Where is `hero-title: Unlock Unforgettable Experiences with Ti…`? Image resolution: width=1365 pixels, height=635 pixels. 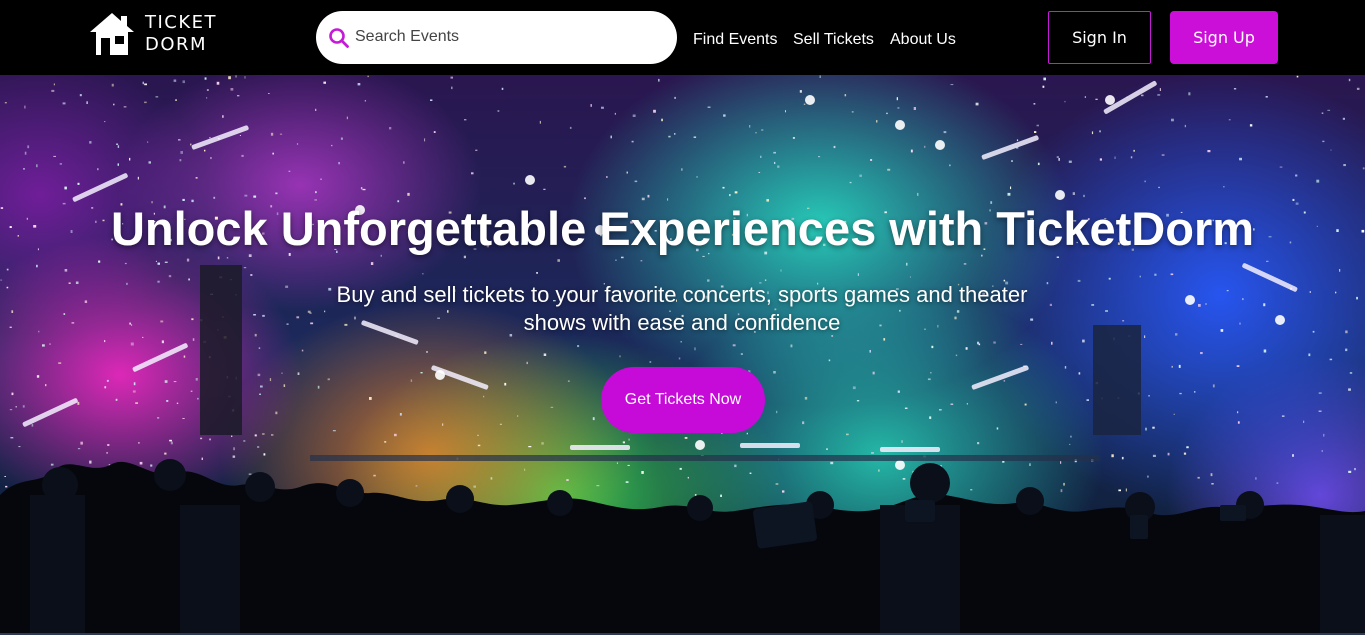
hero-title: Unlock Unforgettable Experiences with Ti… is located at coordinates (682, 228).